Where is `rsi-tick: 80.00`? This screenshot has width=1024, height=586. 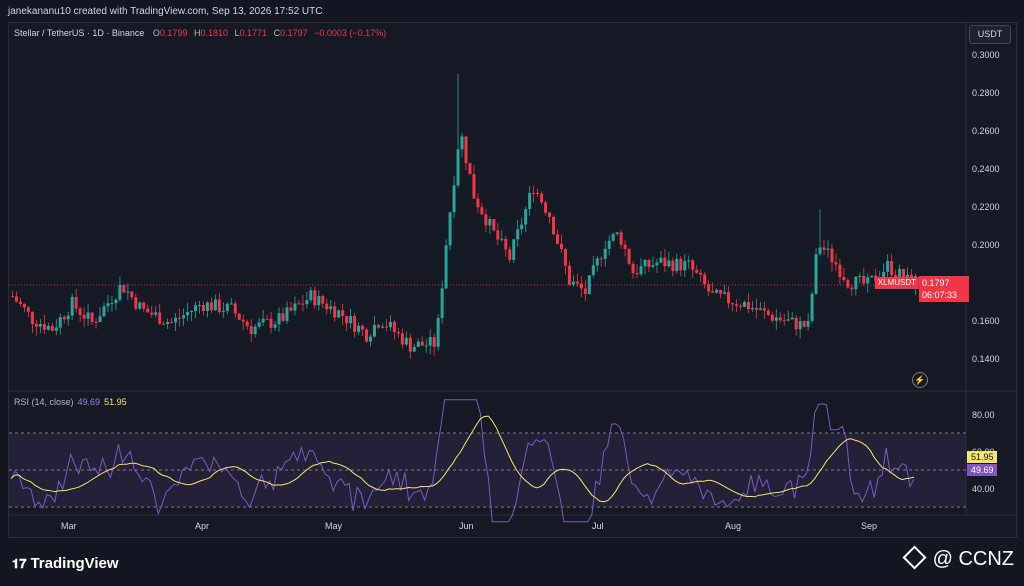
rsi-tick: 80.00 is located at coordinates (983, 415).